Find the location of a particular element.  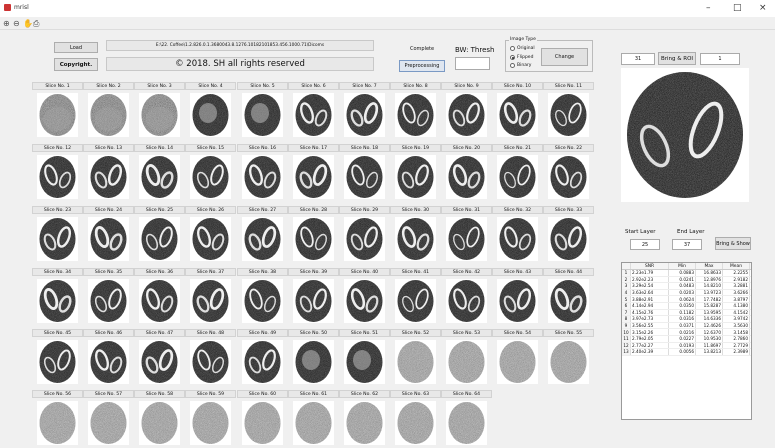

column-header is located at coordinates (626, 266).